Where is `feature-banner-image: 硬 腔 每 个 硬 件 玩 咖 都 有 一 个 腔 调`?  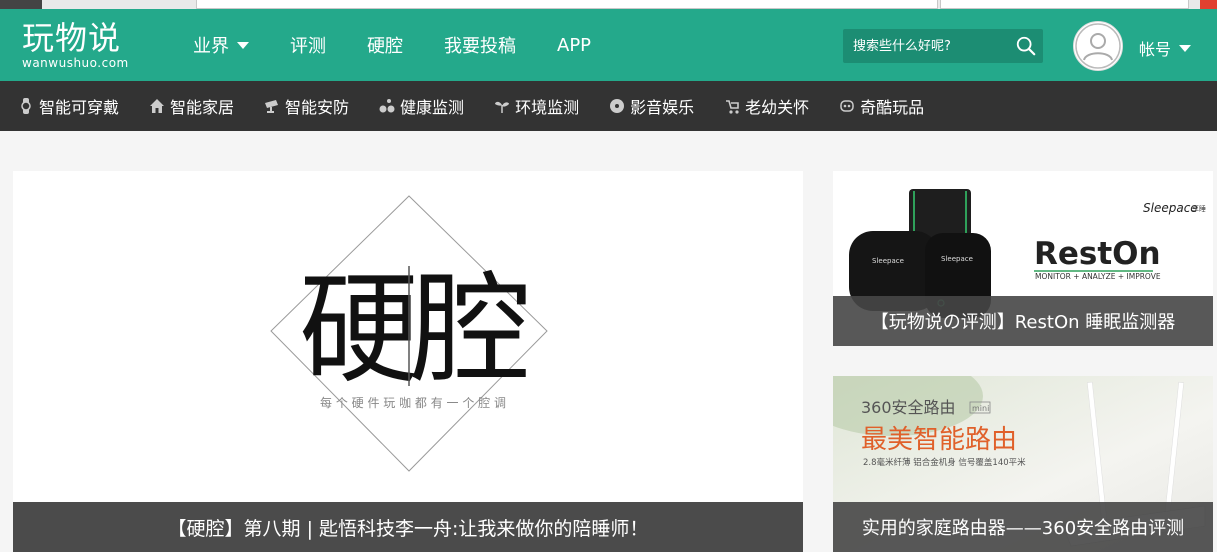
feature-banner-image: 硬 腔 每 个 硬 件 玩 咖 都 有 一 个 腔 调 is located at coordinates (409, 333).